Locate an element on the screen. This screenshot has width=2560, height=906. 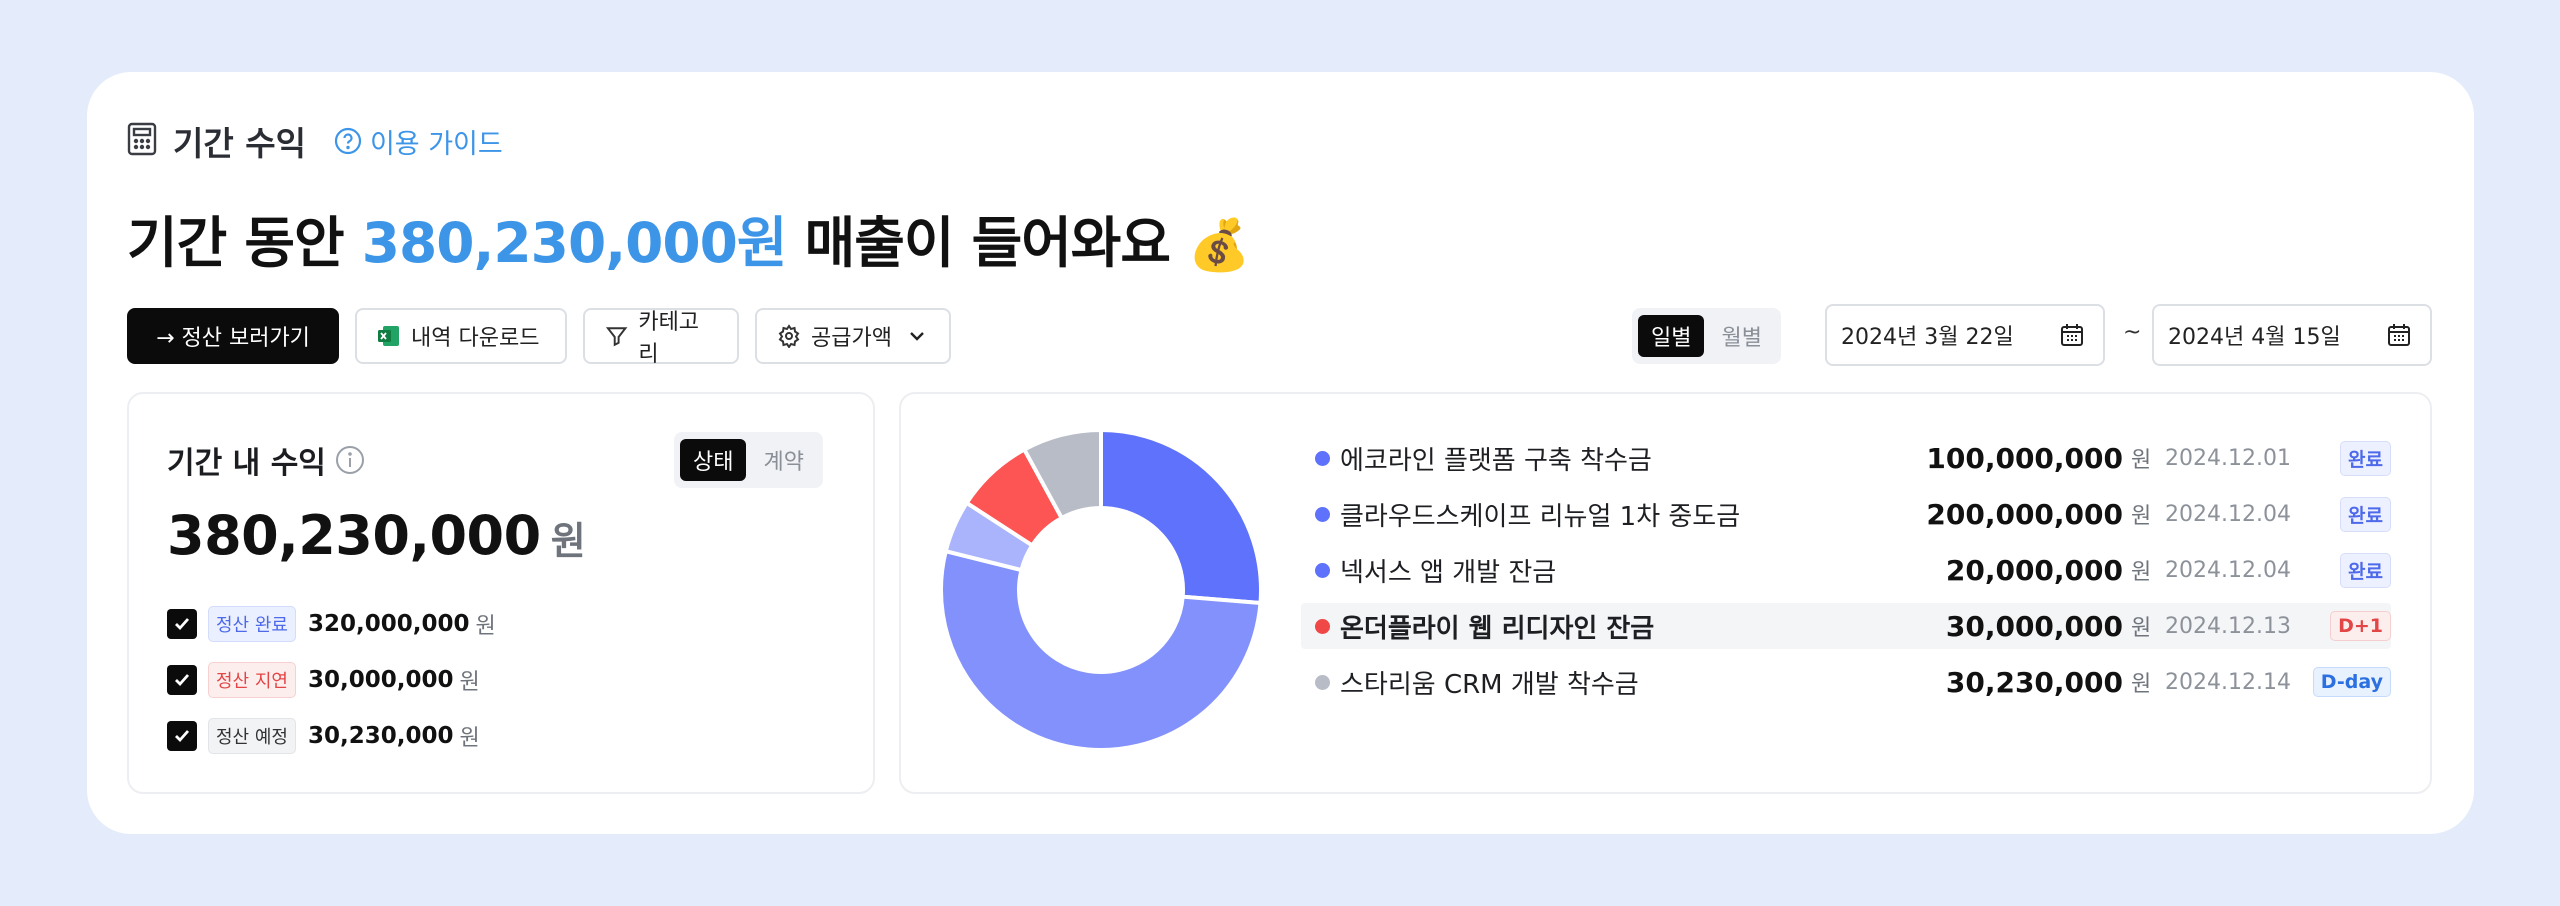
summary-total: 380,230,000 원 is located at coordinates (376, 535).